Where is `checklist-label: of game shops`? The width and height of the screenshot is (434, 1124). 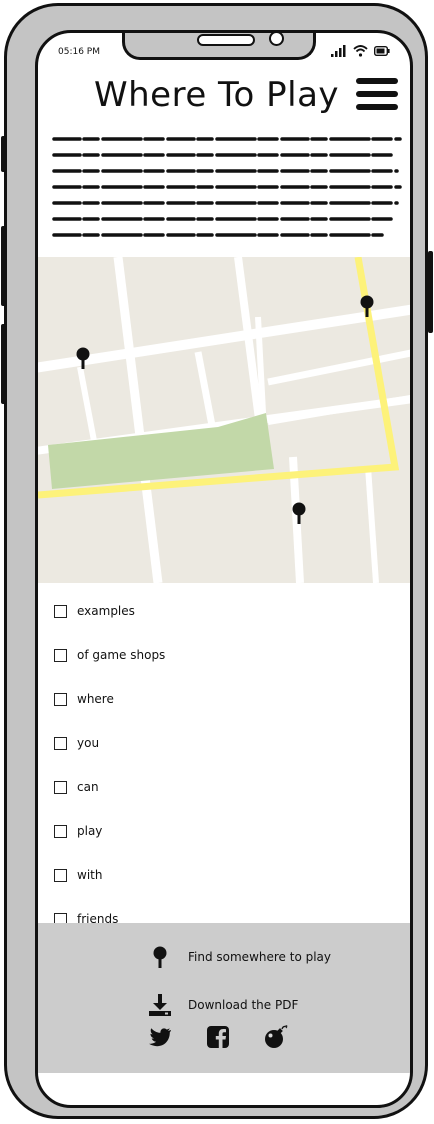
checklist-label: of game shops is located at coordinates (121, 655).